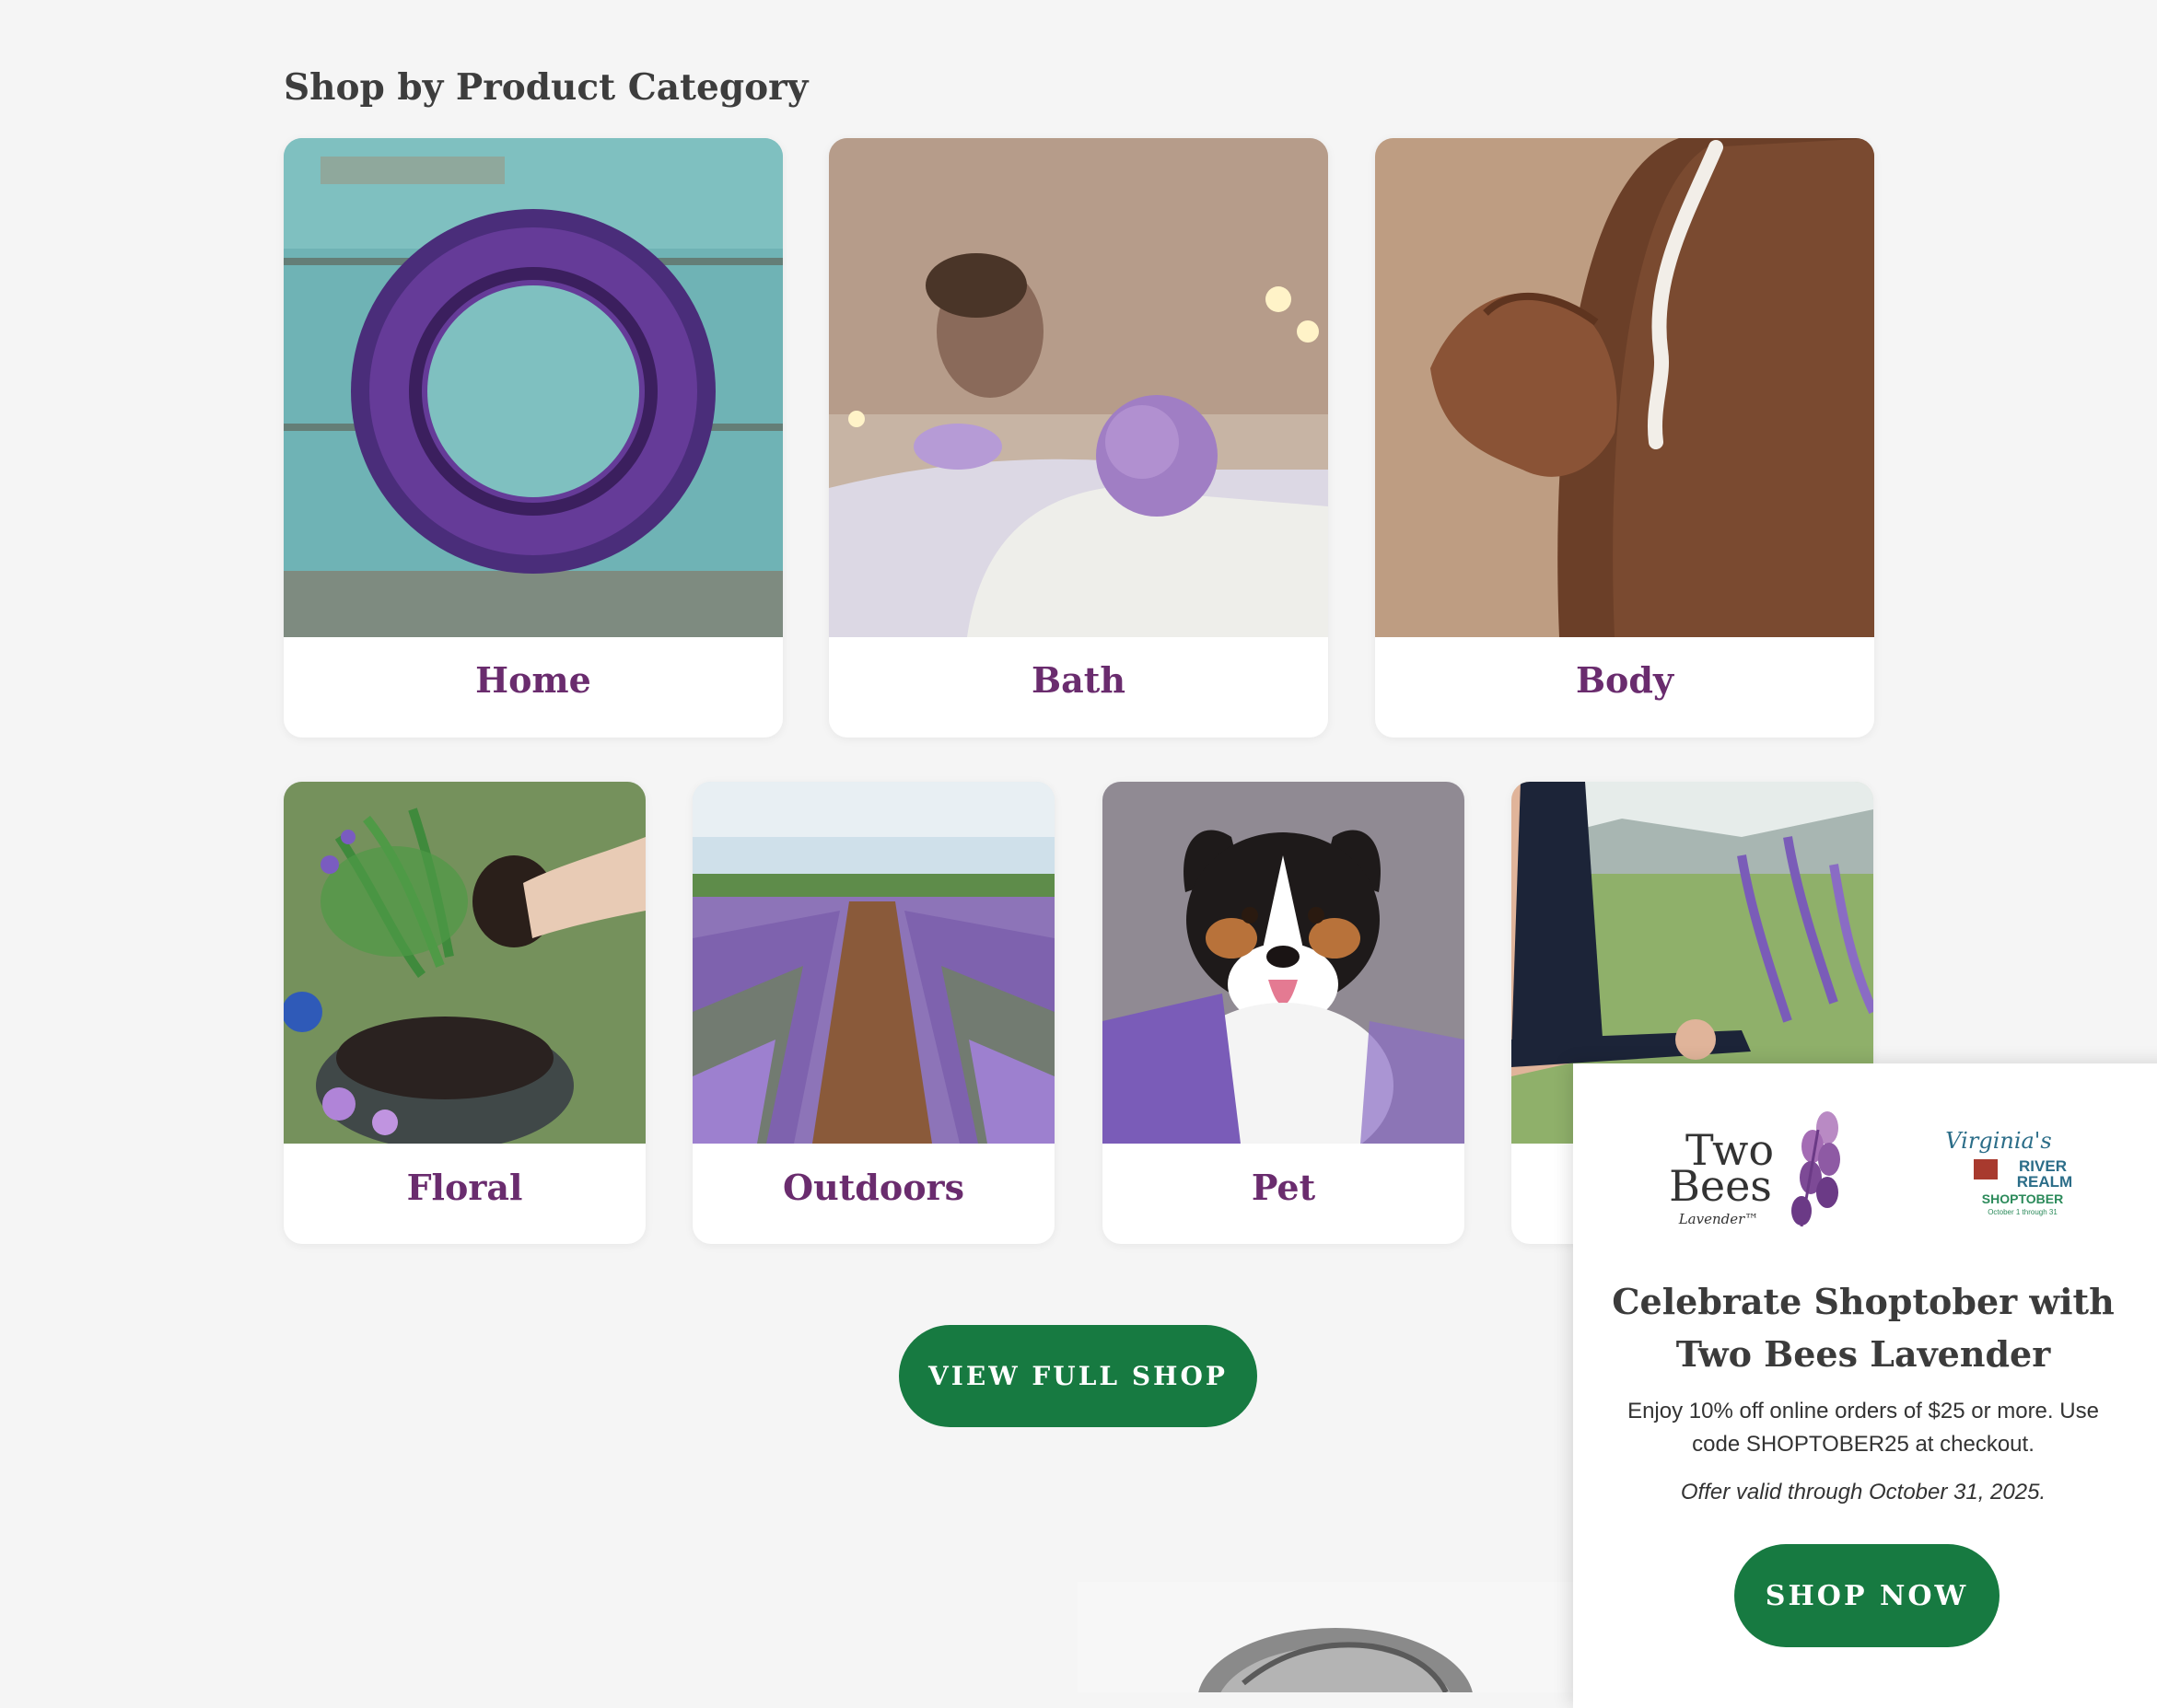 Image resolution: width=2157 pixels, height=1708 pixels. I want to click on category-card-body: Body, so click(1624, 438).